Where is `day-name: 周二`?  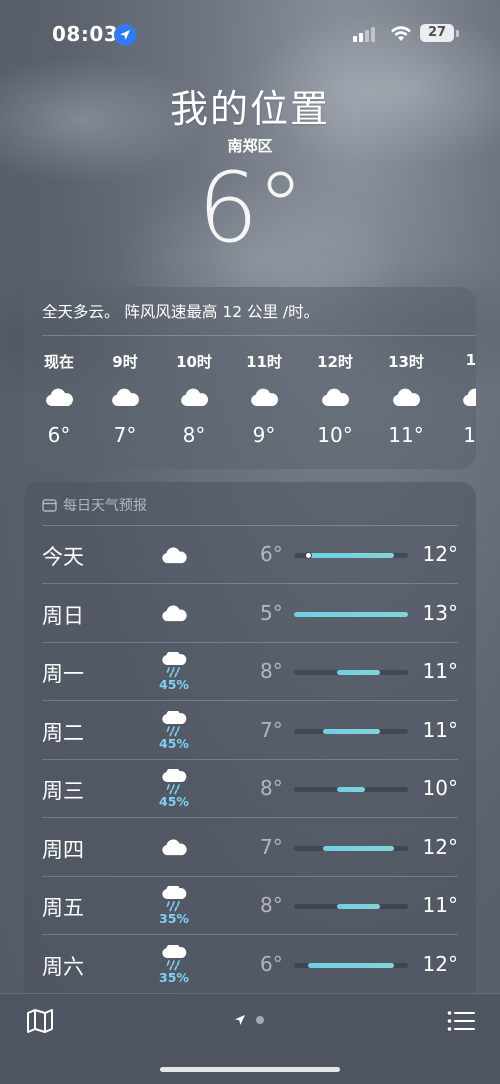 day-name: 周二 is located at coordinates (63, 732).